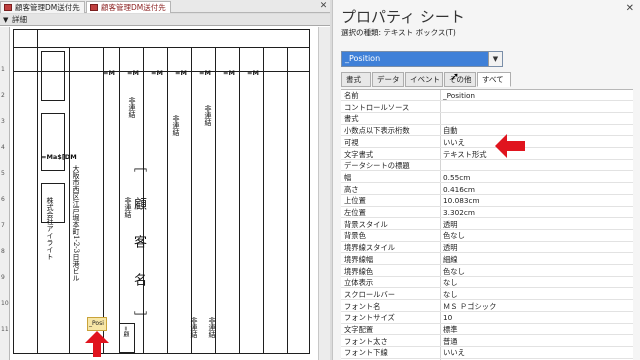 Image resolution: width=640 pixels, height=360 pixels. I want to click on property-row: コントロールソース, so click(487, 107).